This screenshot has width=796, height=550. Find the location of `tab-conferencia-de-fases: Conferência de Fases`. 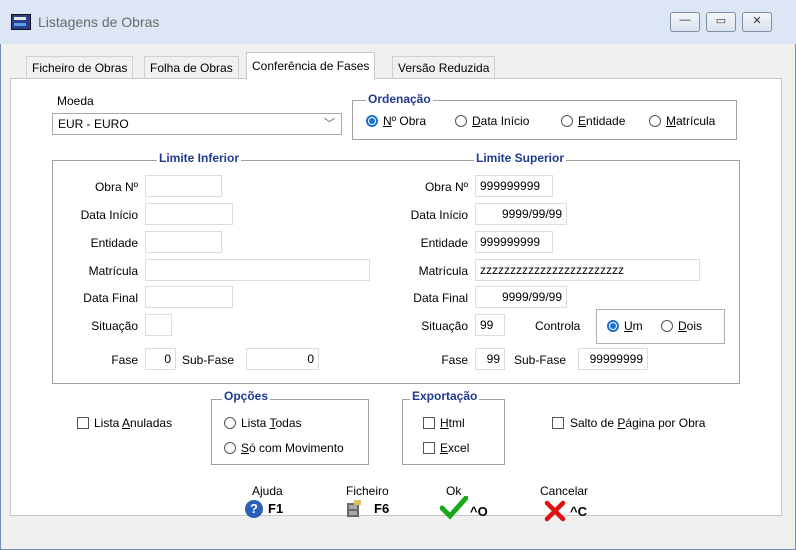

tab-conferencia-de-fases: Conferência de Fases is located at coordinates (311, 66).